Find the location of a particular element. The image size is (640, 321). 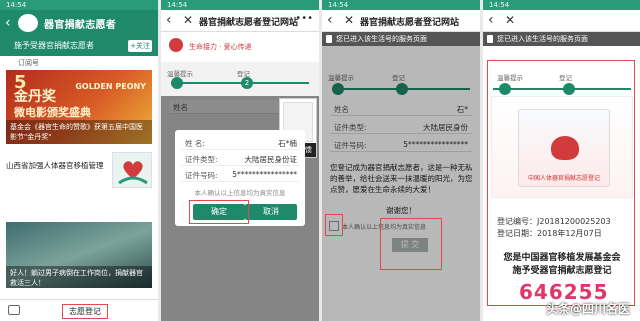

card-caption: 中国人体器官捐献志愿登记 is located at coordinates (563, 178).